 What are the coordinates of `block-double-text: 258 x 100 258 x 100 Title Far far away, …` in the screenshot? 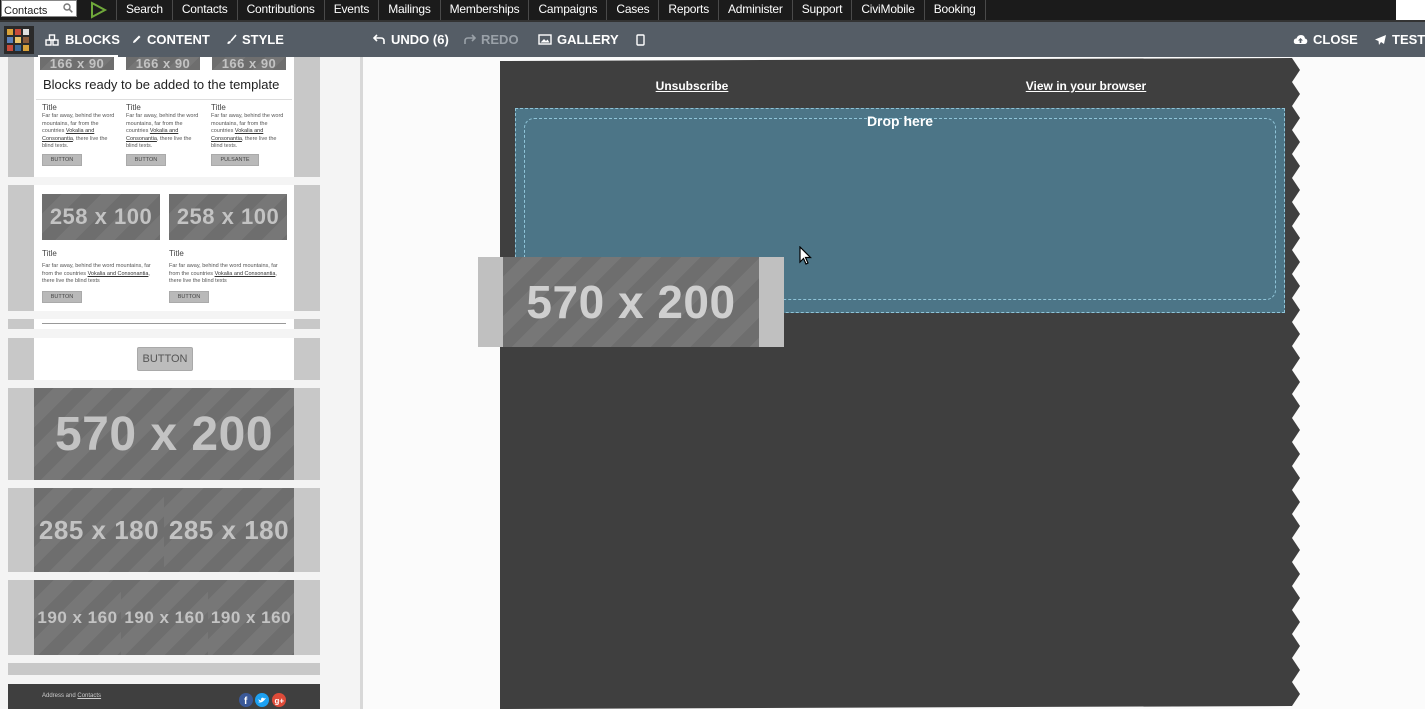 It's located at (164, 248).